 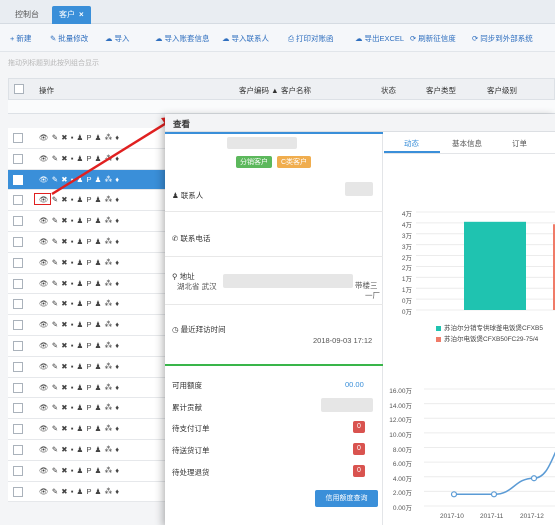 I want to click on last-visit-field: ◷ 最近拜访时间, so click(x=199, y=329).